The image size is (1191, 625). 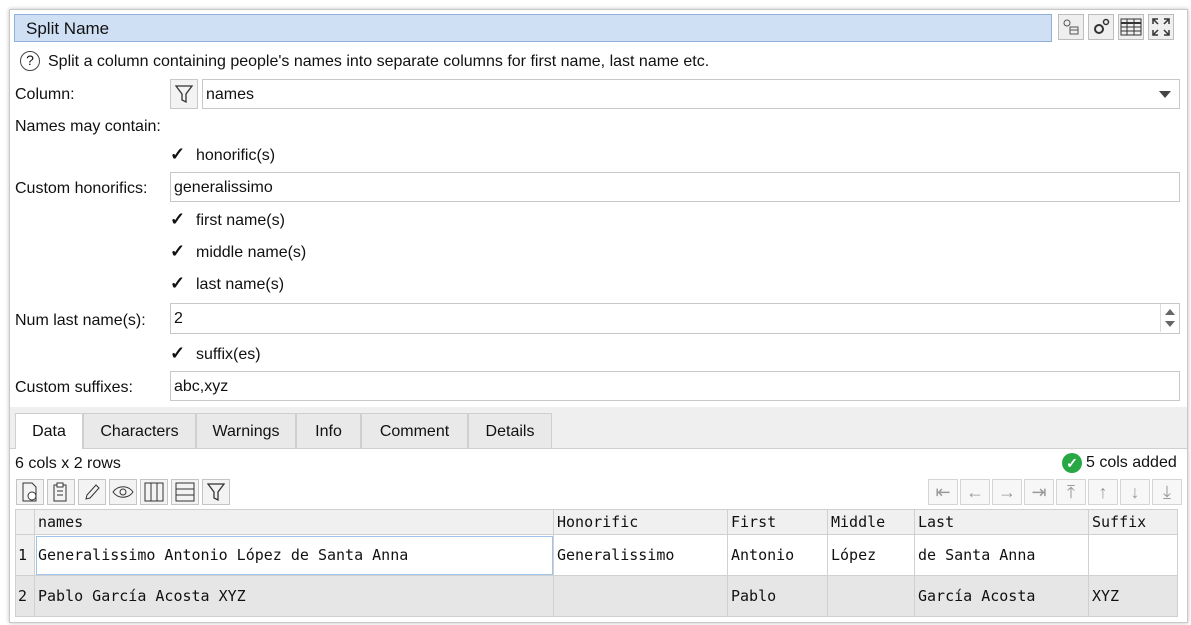 I want to click on names-may-contain-label: Names may contain:, so click(x=88, y=126).